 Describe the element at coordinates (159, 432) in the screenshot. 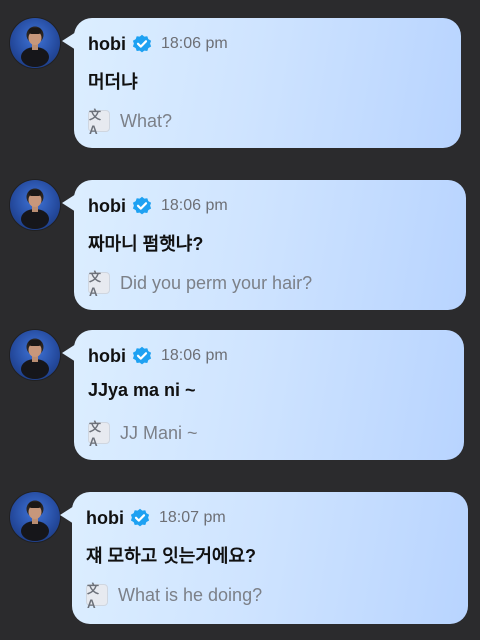

I see `translation-text: JJ Mani ~` at that location.